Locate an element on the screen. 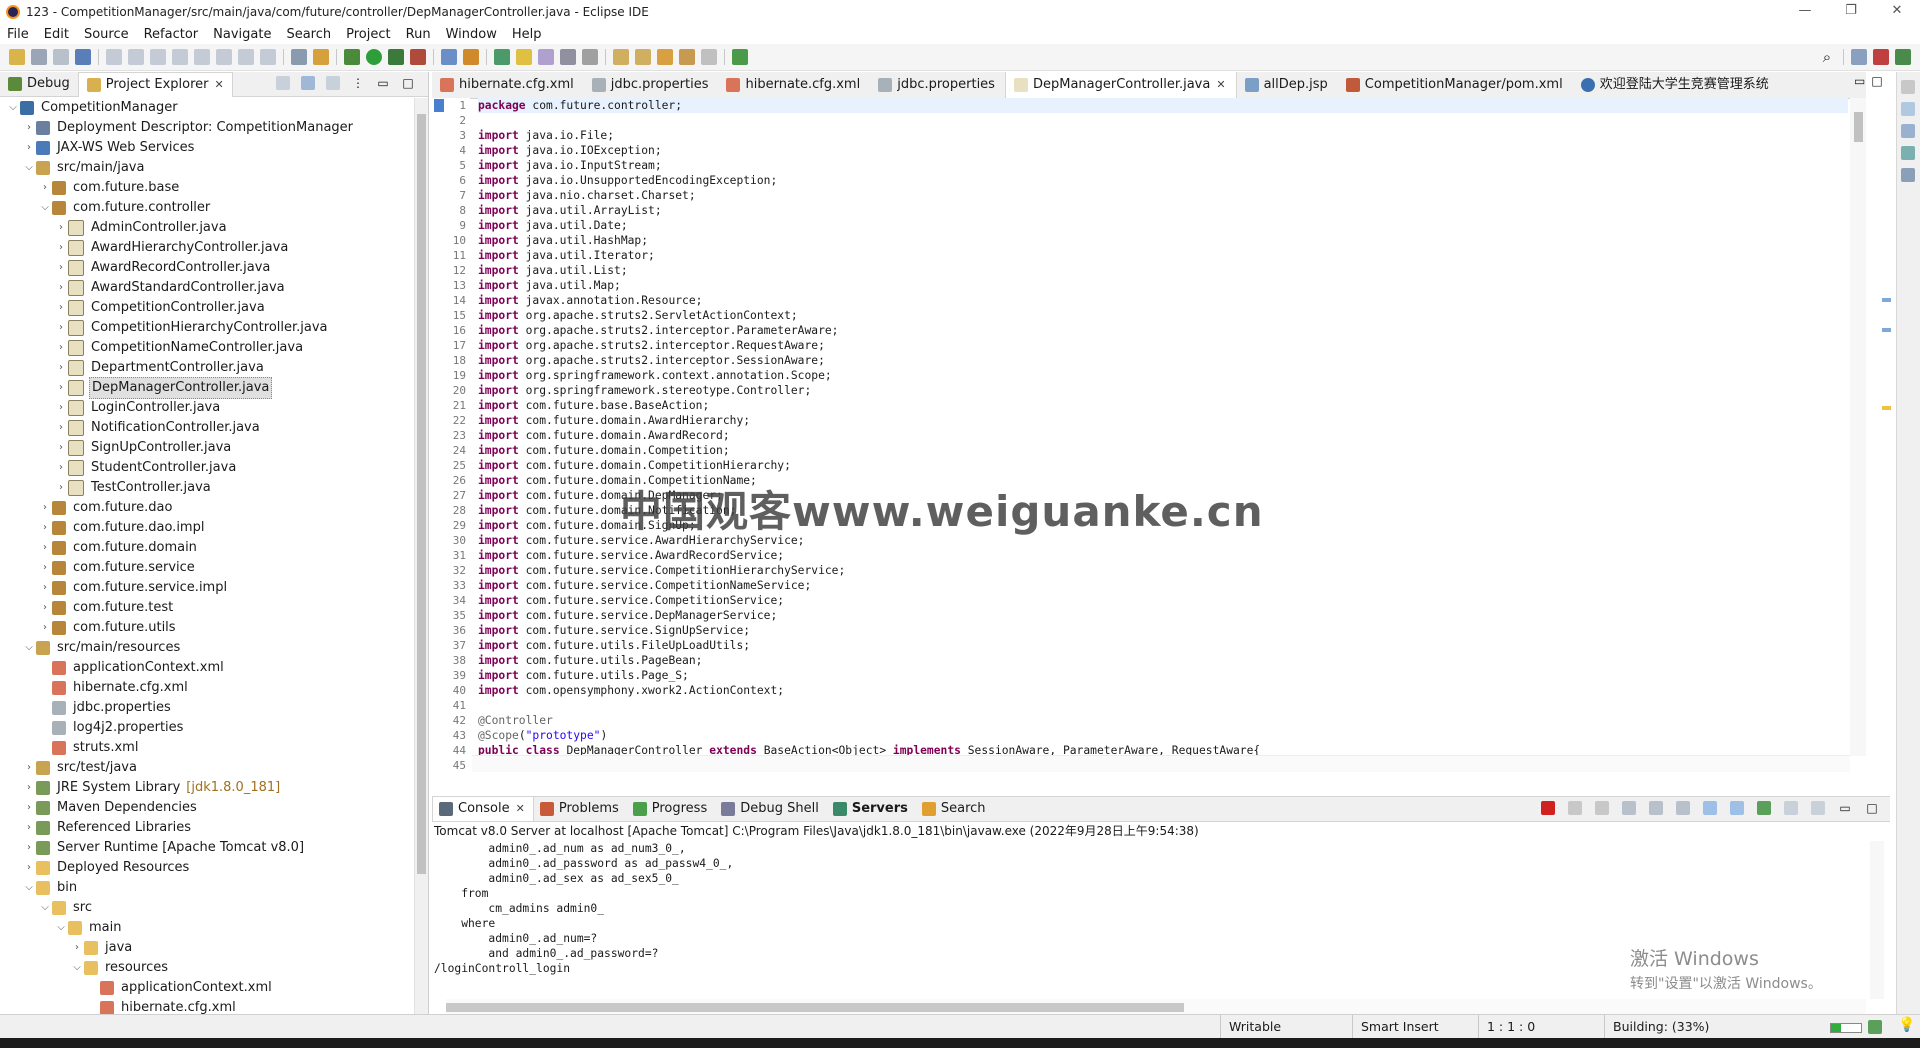 This screenshot has width=1920, height=1048. close-window-button: ✕ is located at coordinates (1897, 12).